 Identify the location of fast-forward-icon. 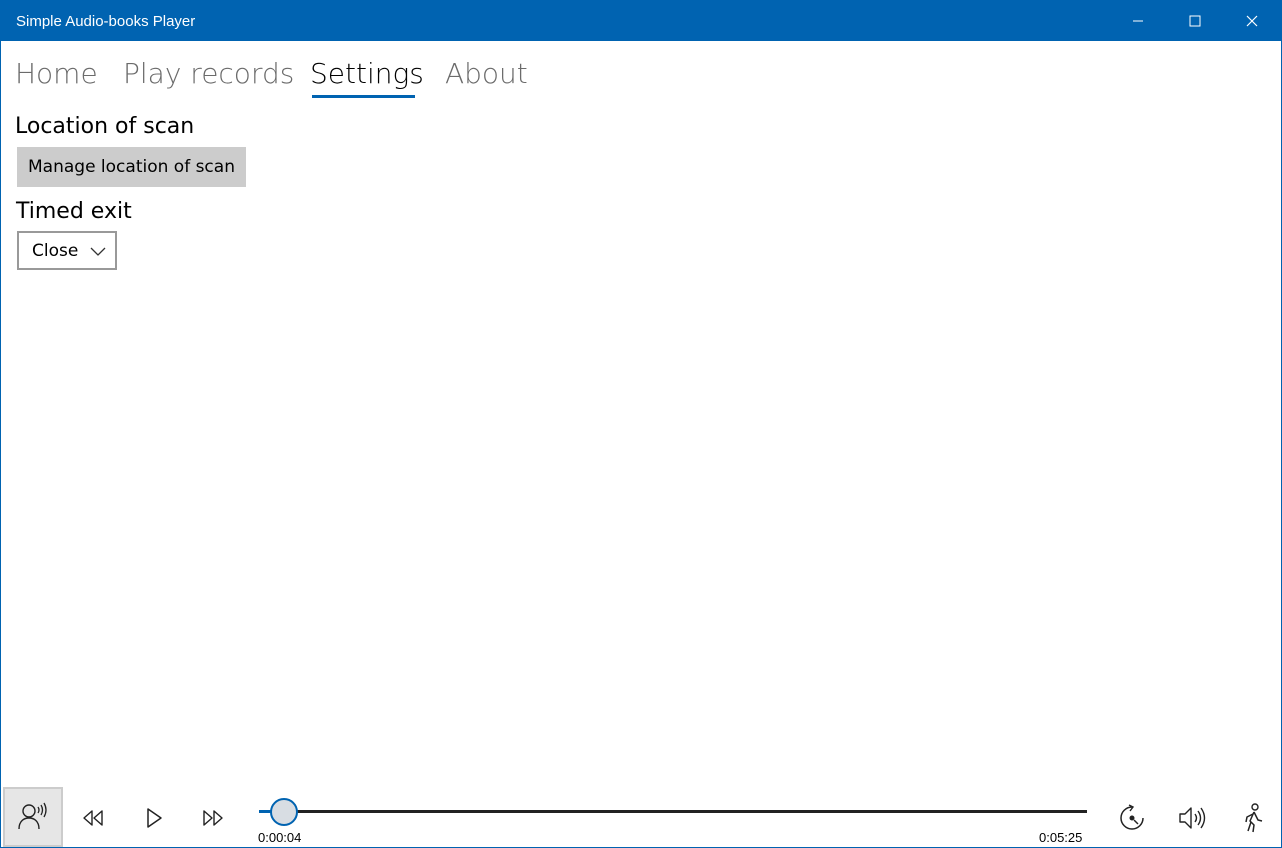
(213, 818).